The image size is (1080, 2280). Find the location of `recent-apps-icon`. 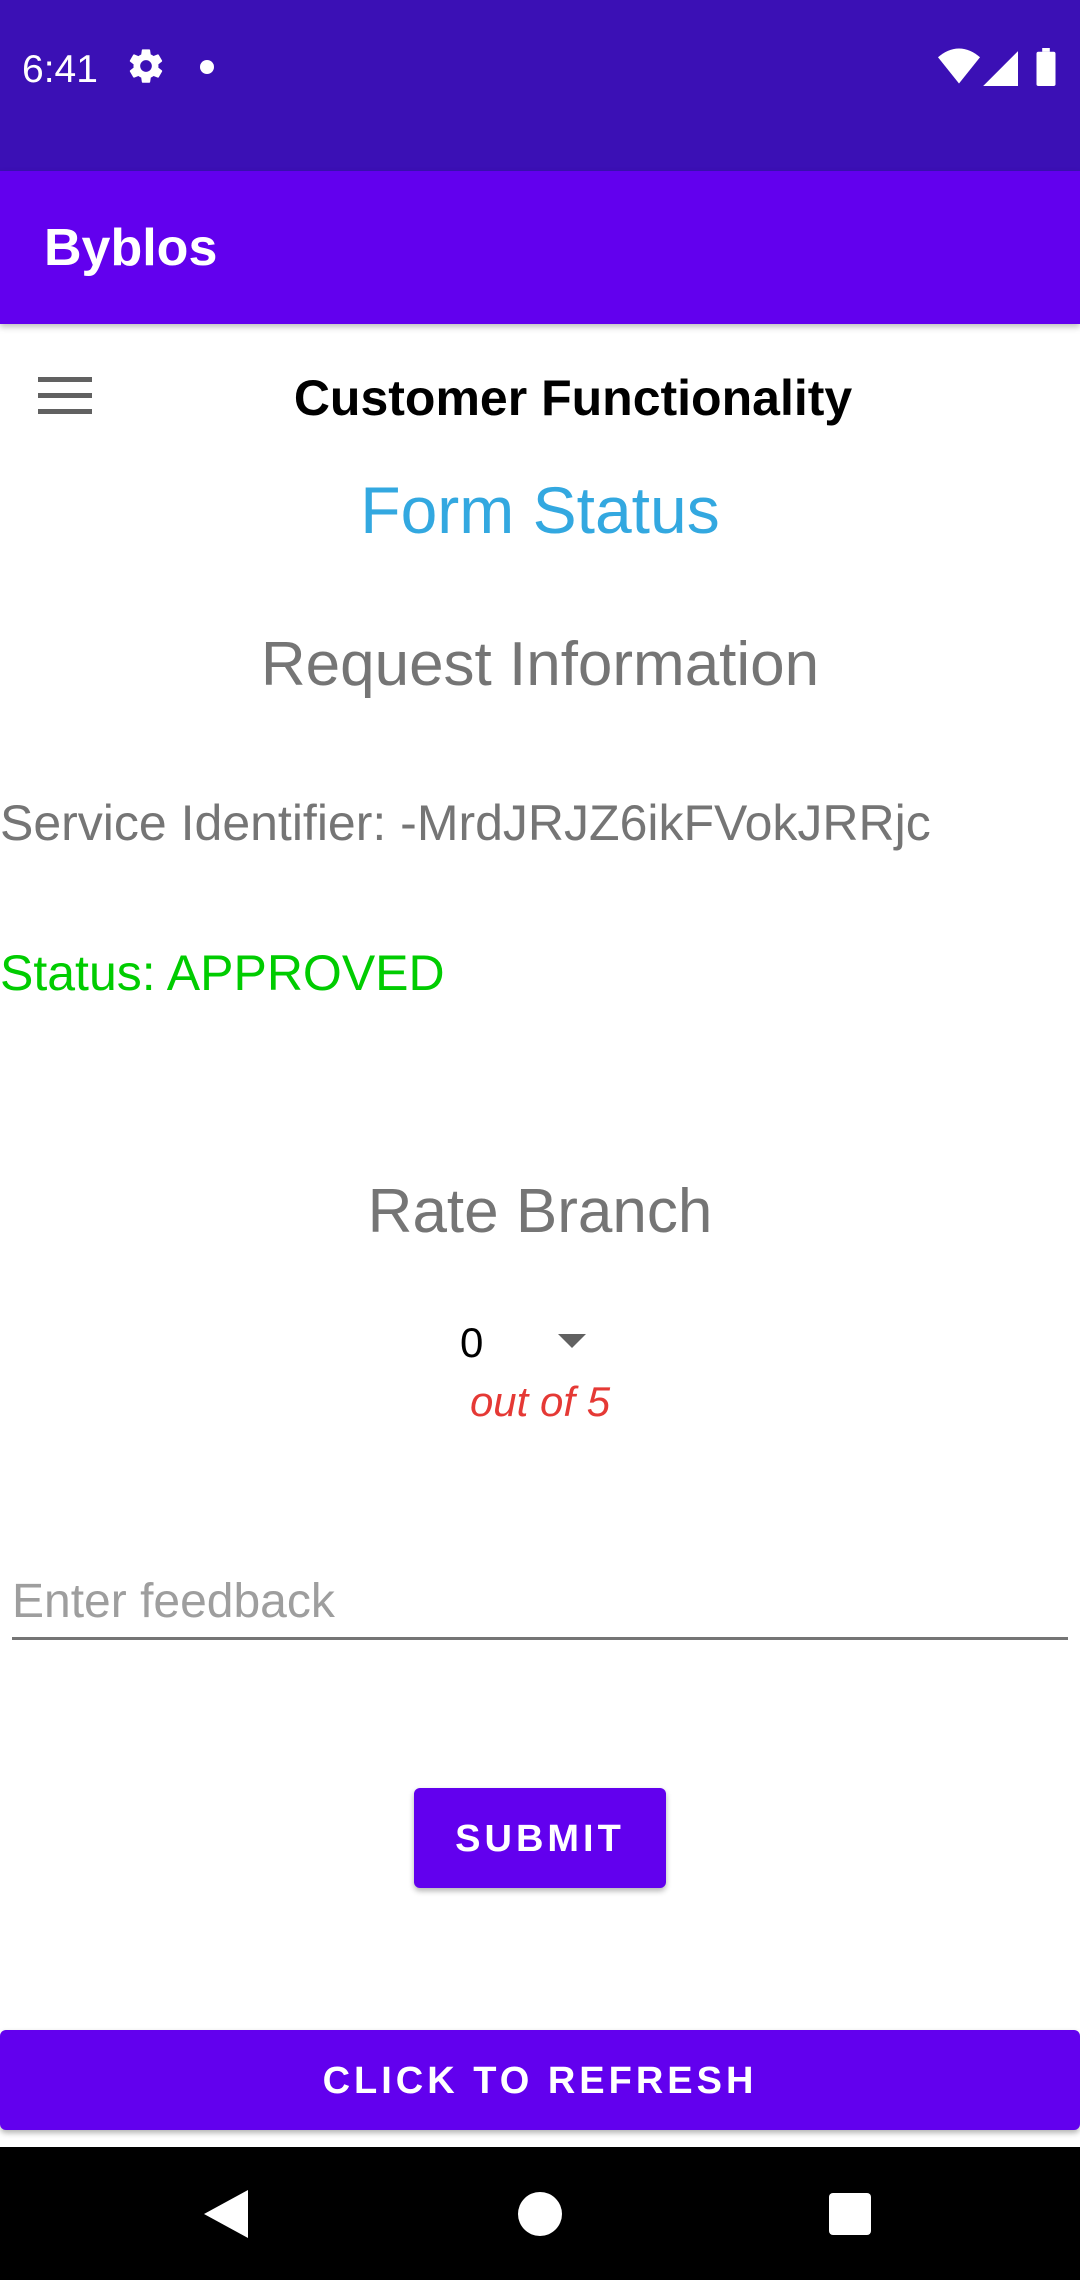

recent-apps-icon is located at coordinates (850, 2214).